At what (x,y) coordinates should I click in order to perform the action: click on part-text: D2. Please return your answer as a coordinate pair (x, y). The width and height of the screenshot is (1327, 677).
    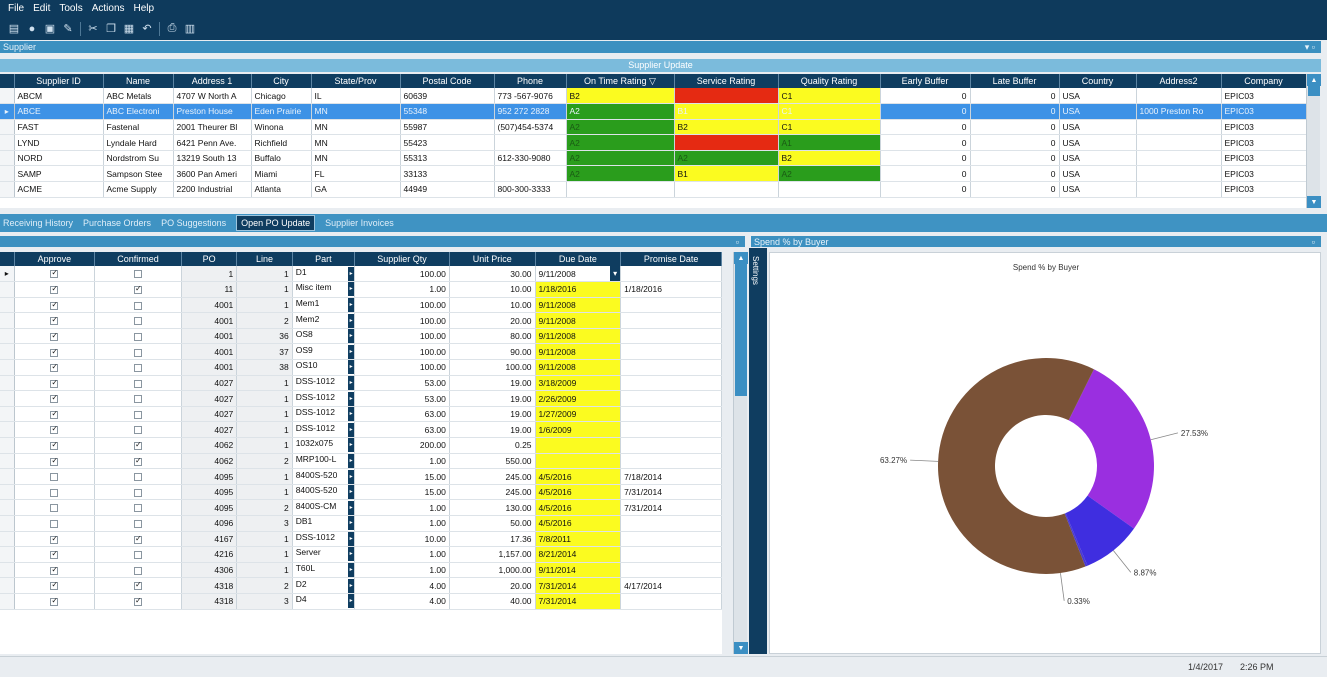
    Looking at the image, I should click on (301, 584).